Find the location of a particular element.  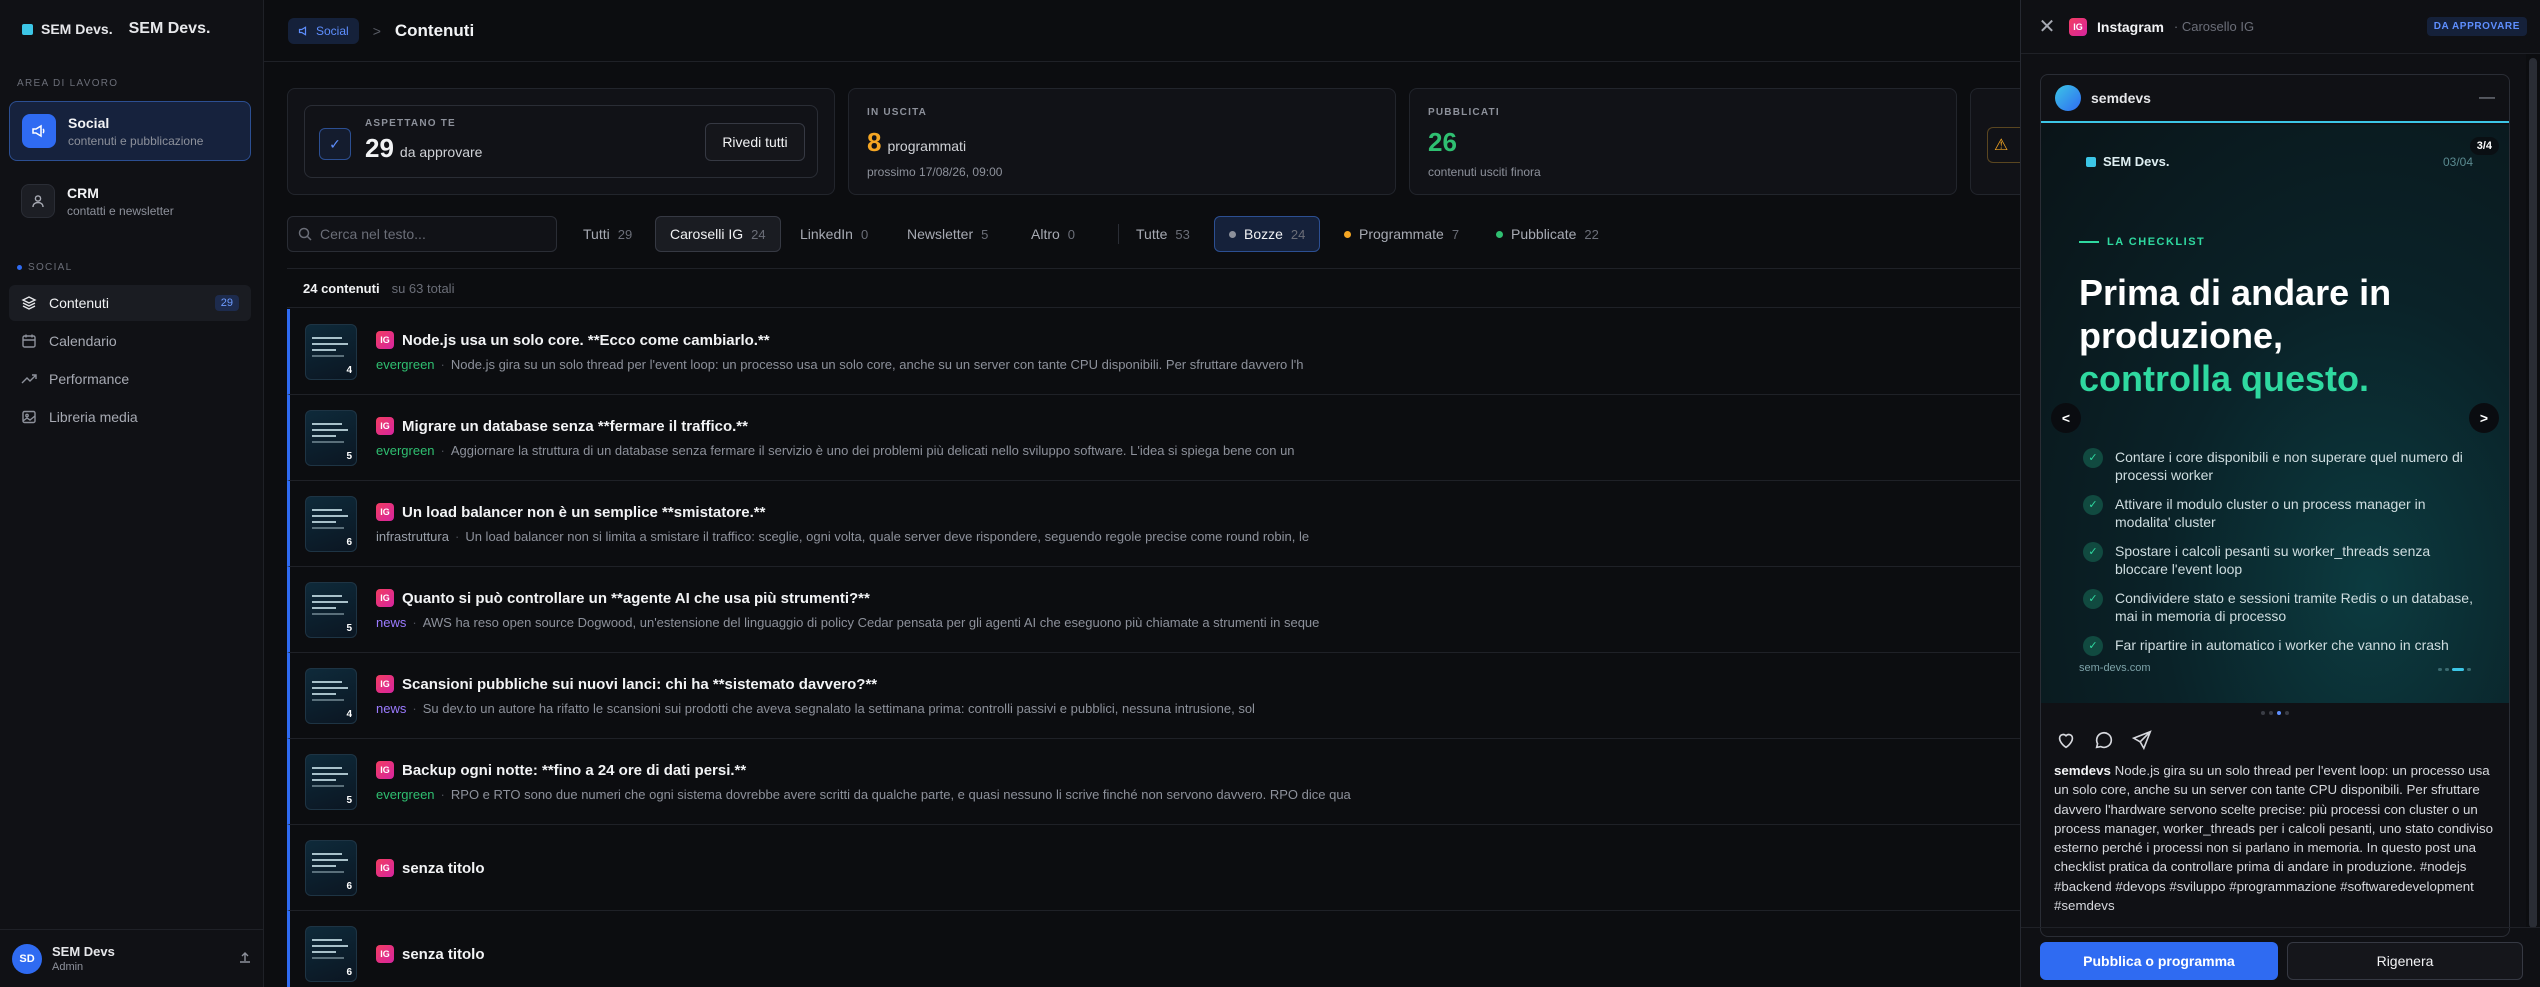

slide-url: sem-devs.com is located at coordinates (2115, 668).